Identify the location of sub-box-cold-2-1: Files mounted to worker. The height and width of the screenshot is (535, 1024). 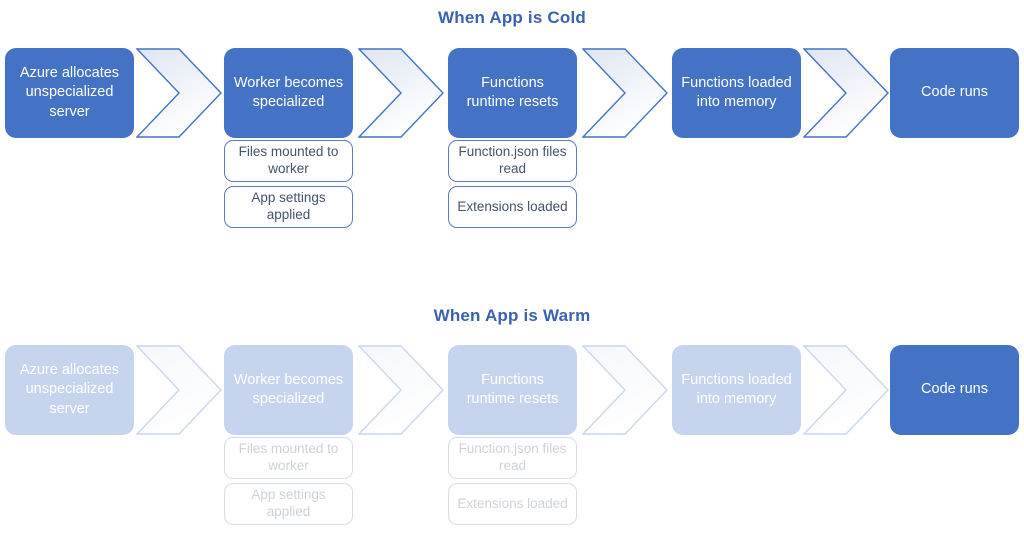
(288, 161).